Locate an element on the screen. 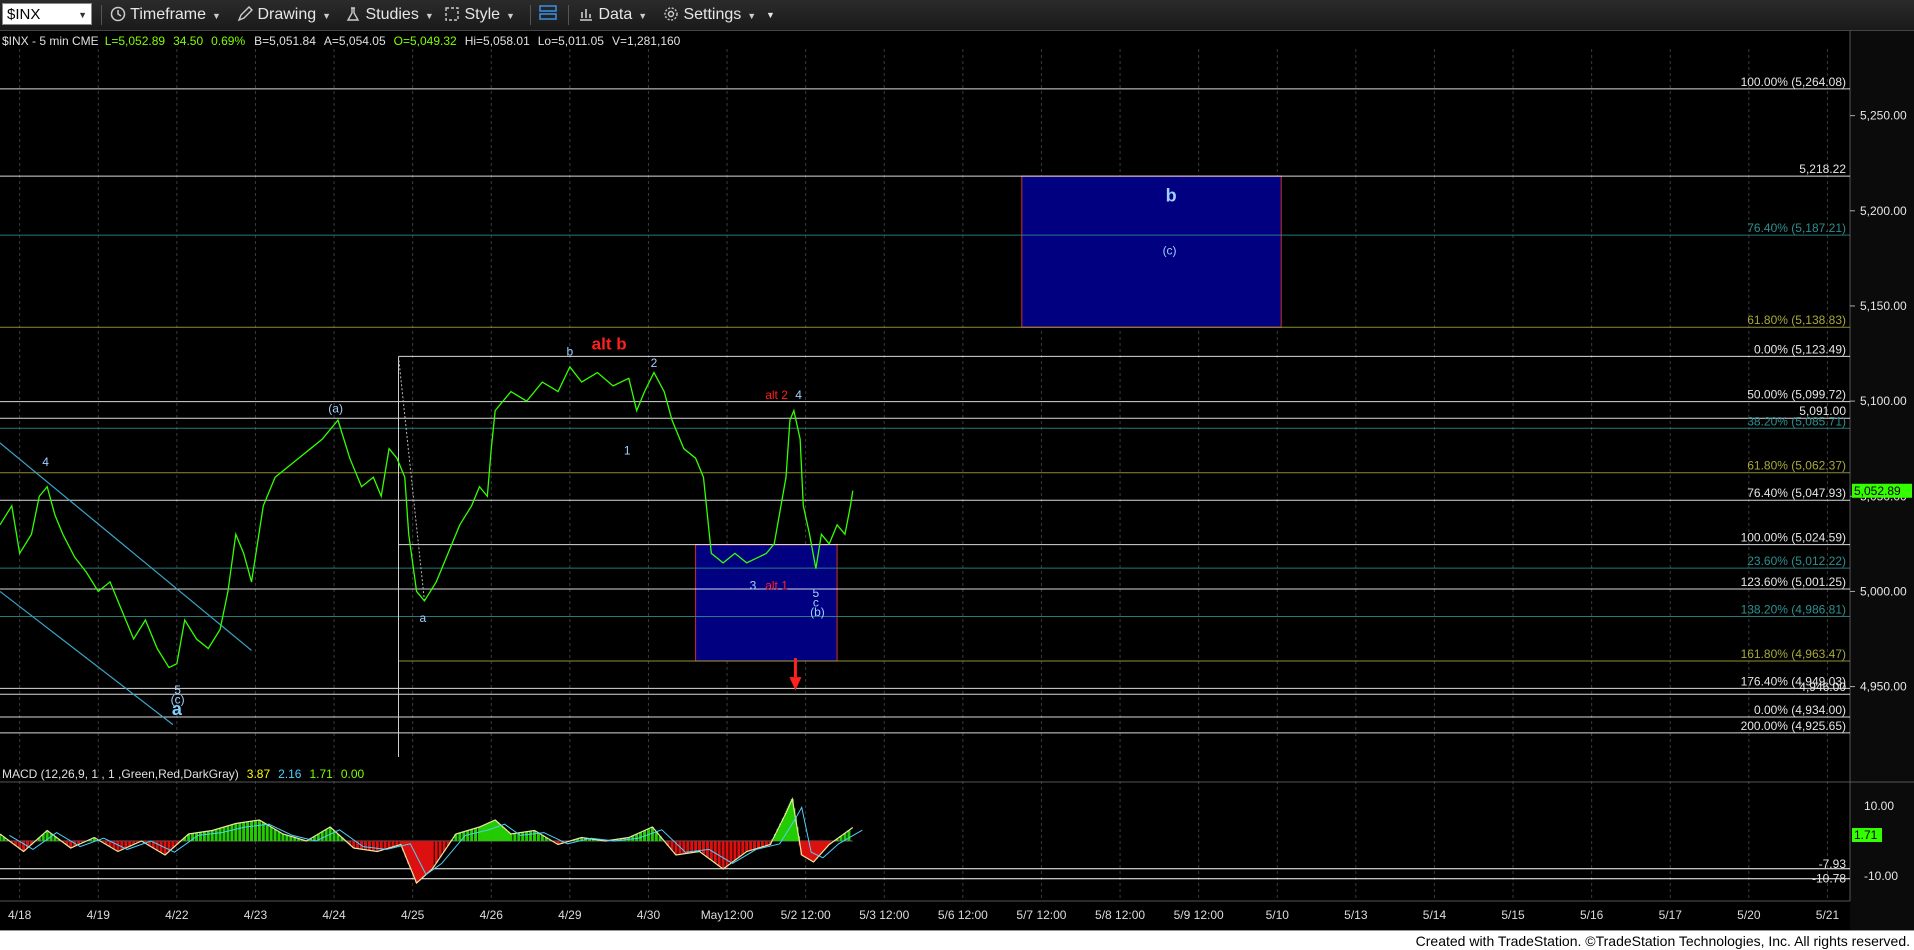 The image size is (1914, 950). time-axis-label: 4/18 is located at coordinates (20, 915).